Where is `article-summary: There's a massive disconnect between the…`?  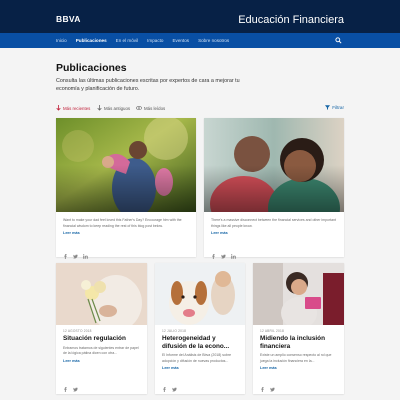 article-summary: There's a massive disconnect between the… is located at coordinates (273, 223).